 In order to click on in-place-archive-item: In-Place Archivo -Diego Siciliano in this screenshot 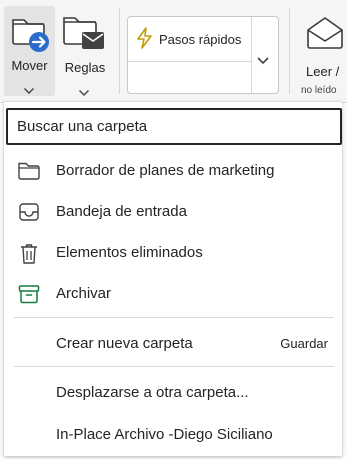, I will do `click(173, 435)`.